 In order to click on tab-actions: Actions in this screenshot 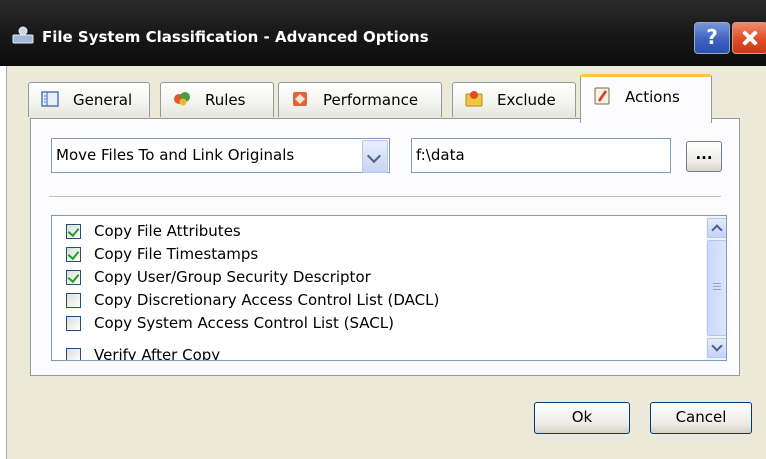, I will do `click(646, 98)`.